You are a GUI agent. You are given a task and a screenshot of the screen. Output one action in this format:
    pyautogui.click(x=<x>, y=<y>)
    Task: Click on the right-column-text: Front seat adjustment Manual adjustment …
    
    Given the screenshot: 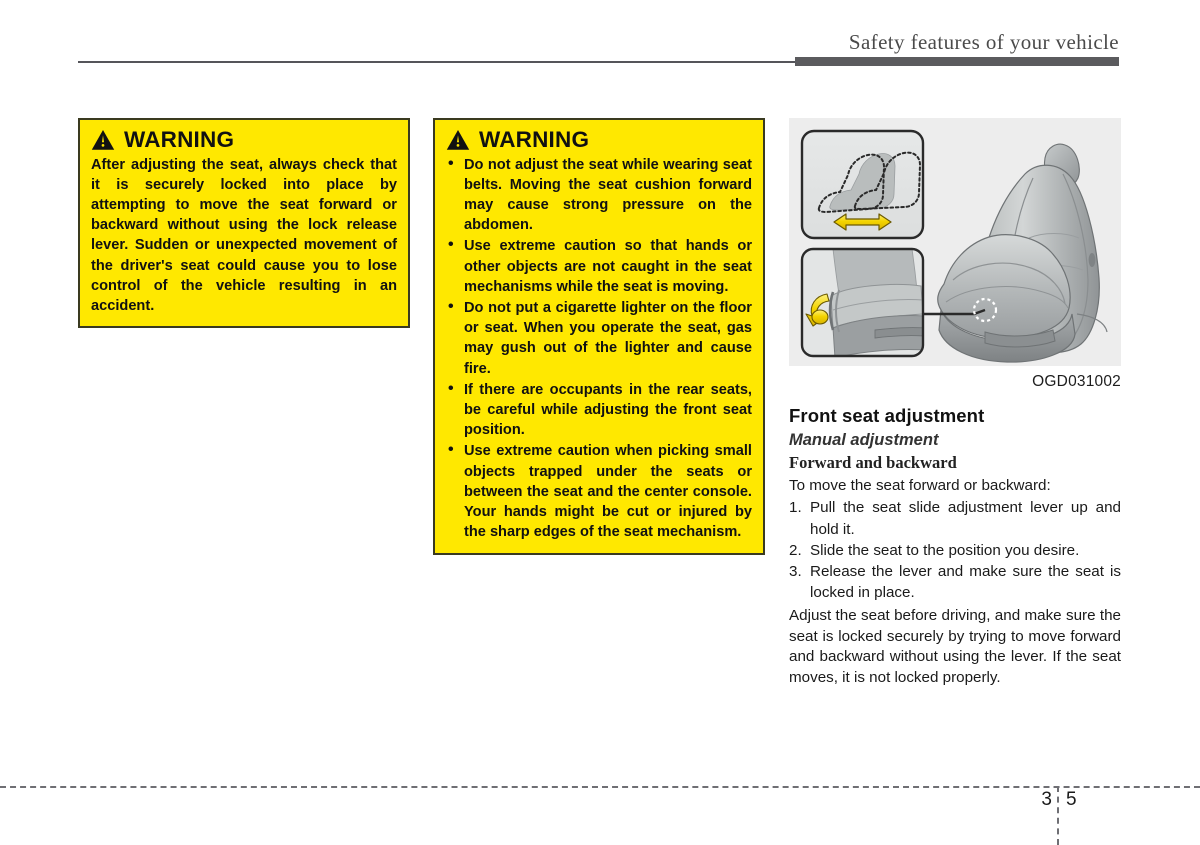 What is the action you would take?
    pyautogui.click(x=955, y=546)
    